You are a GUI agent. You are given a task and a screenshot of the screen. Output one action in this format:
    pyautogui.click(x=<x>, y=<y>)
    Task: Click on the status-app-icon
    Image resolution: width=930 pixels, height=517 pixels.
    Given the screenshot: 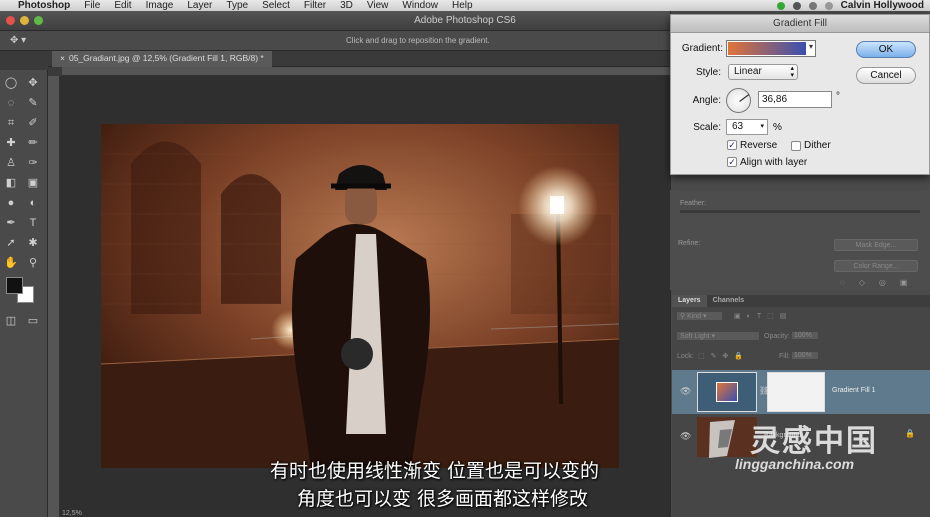 What is the action you would take?
    pyautogui.click(x=780, y=5)
    